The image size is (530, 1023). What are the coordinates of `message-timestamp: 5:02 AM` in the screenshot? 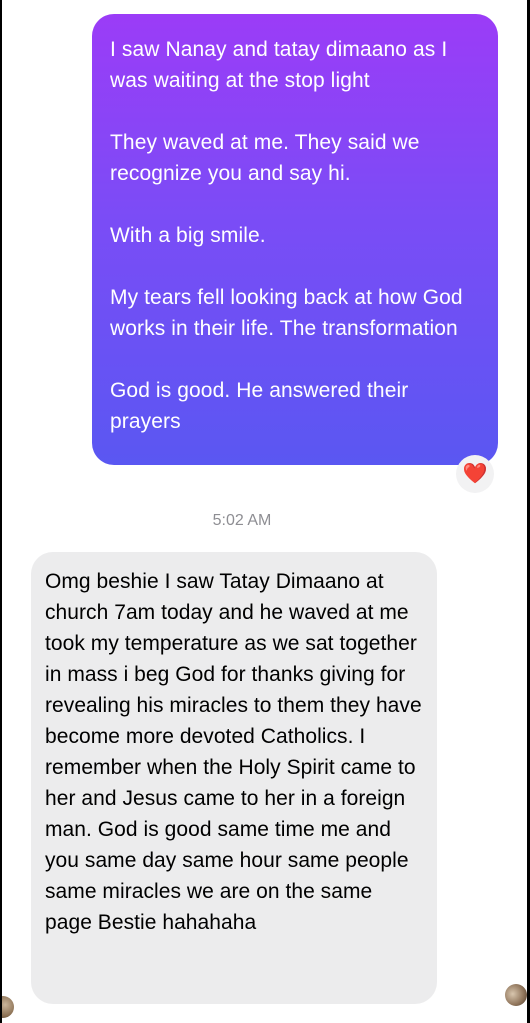 It's located at (242, 520).